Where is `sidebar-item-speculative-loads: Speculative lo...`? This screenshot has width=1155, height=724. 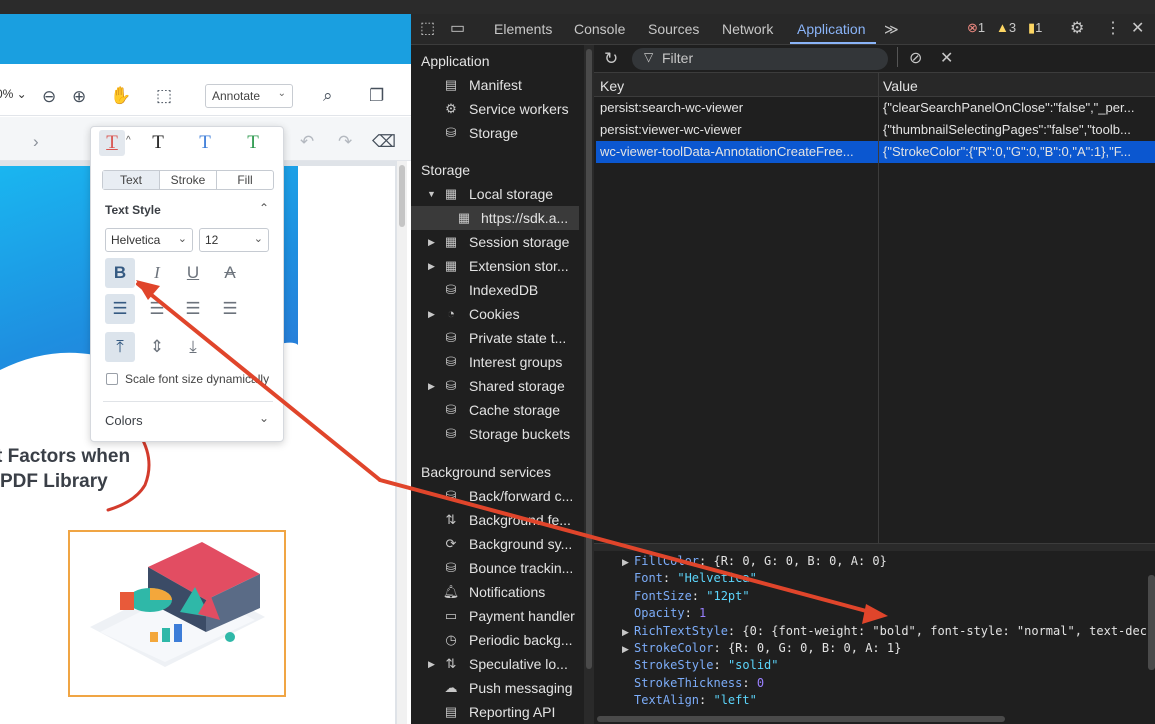 sidebar-item-speculative-loads: Speculative lo... is located at coordinates (518, 664).